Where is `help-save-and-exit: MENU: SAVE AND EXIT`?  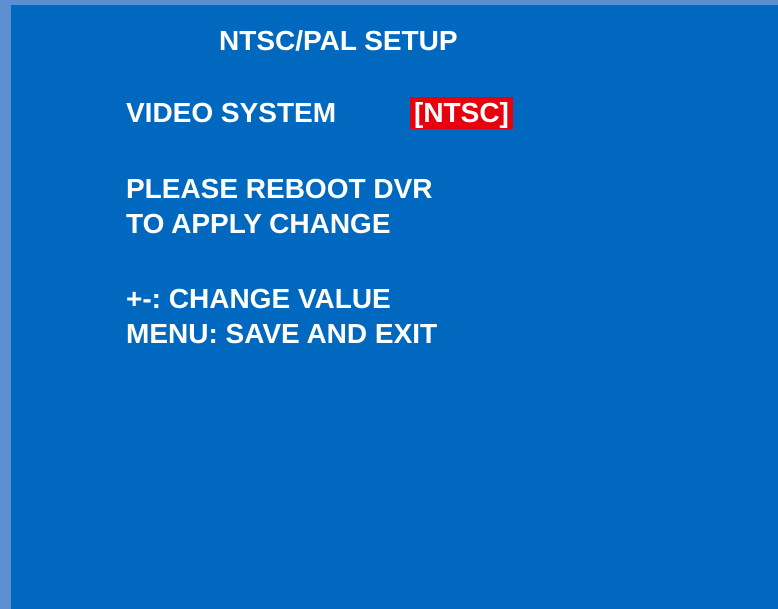 help-save-and-exit: MENU: SAVE AND EXIT is located at coordinates (282, 333).